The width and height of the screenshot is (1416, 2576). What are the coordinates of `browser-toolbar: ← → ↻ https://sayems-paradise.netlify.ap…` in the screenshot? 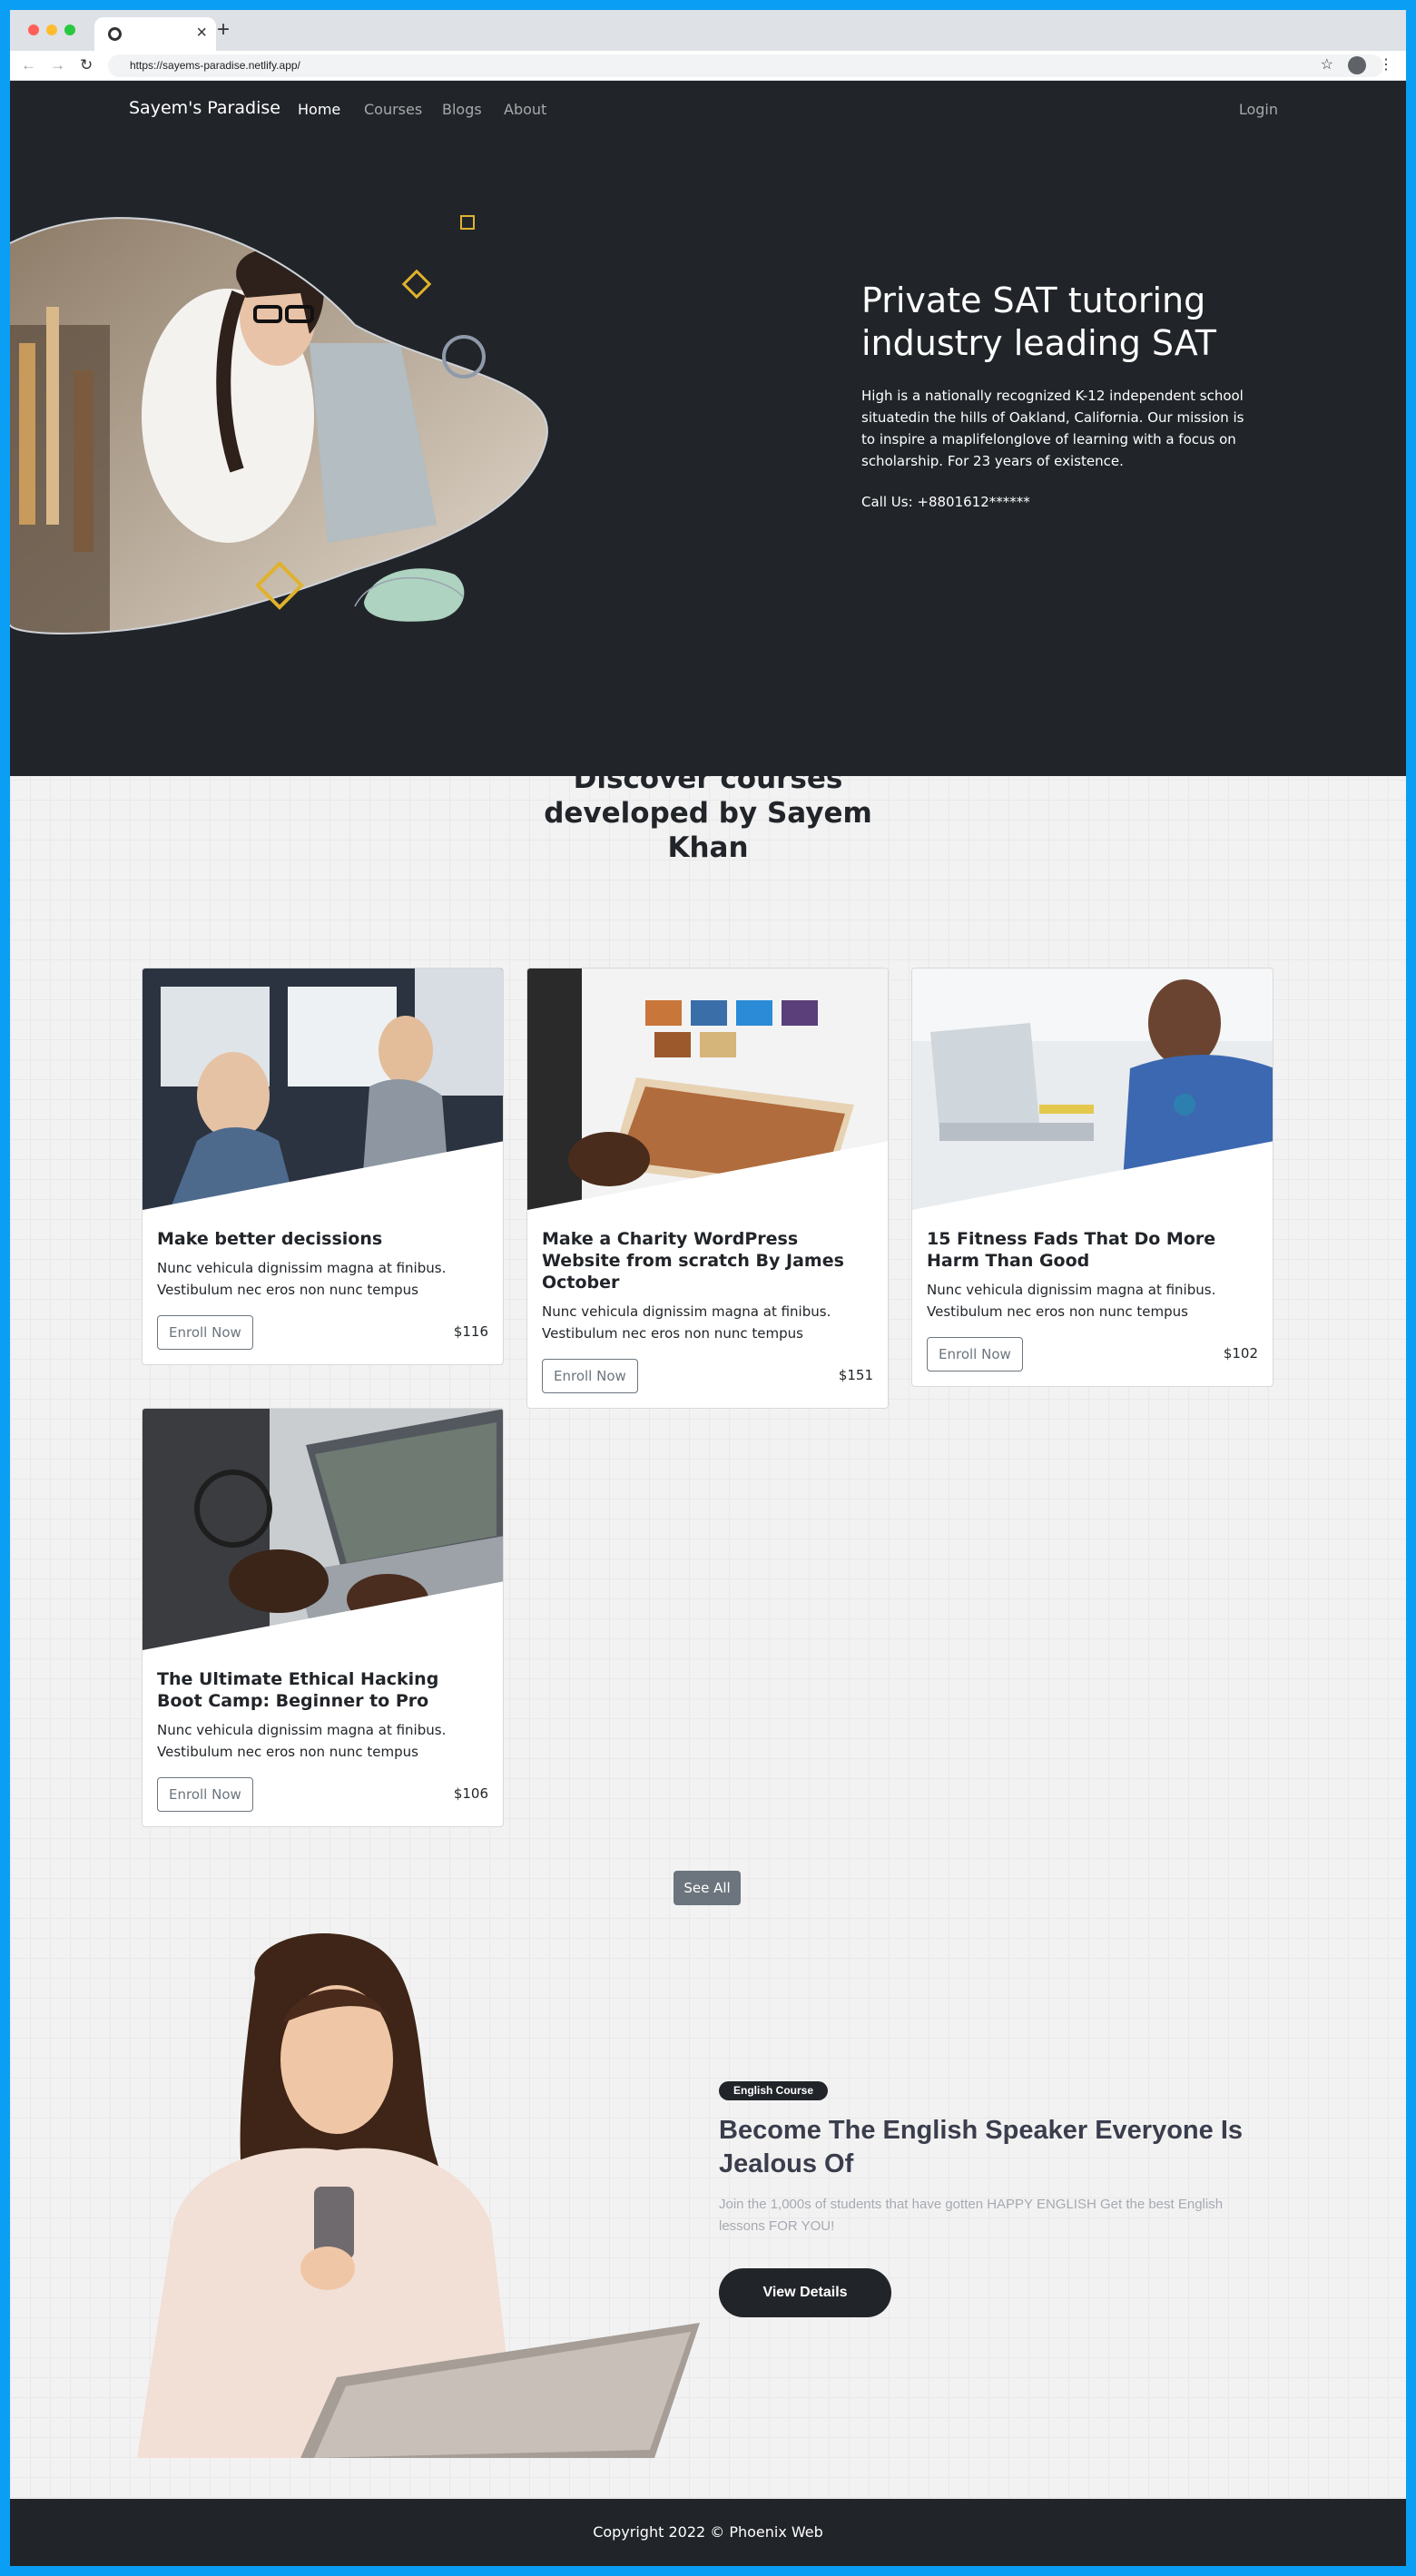 It's located at (708, 66).